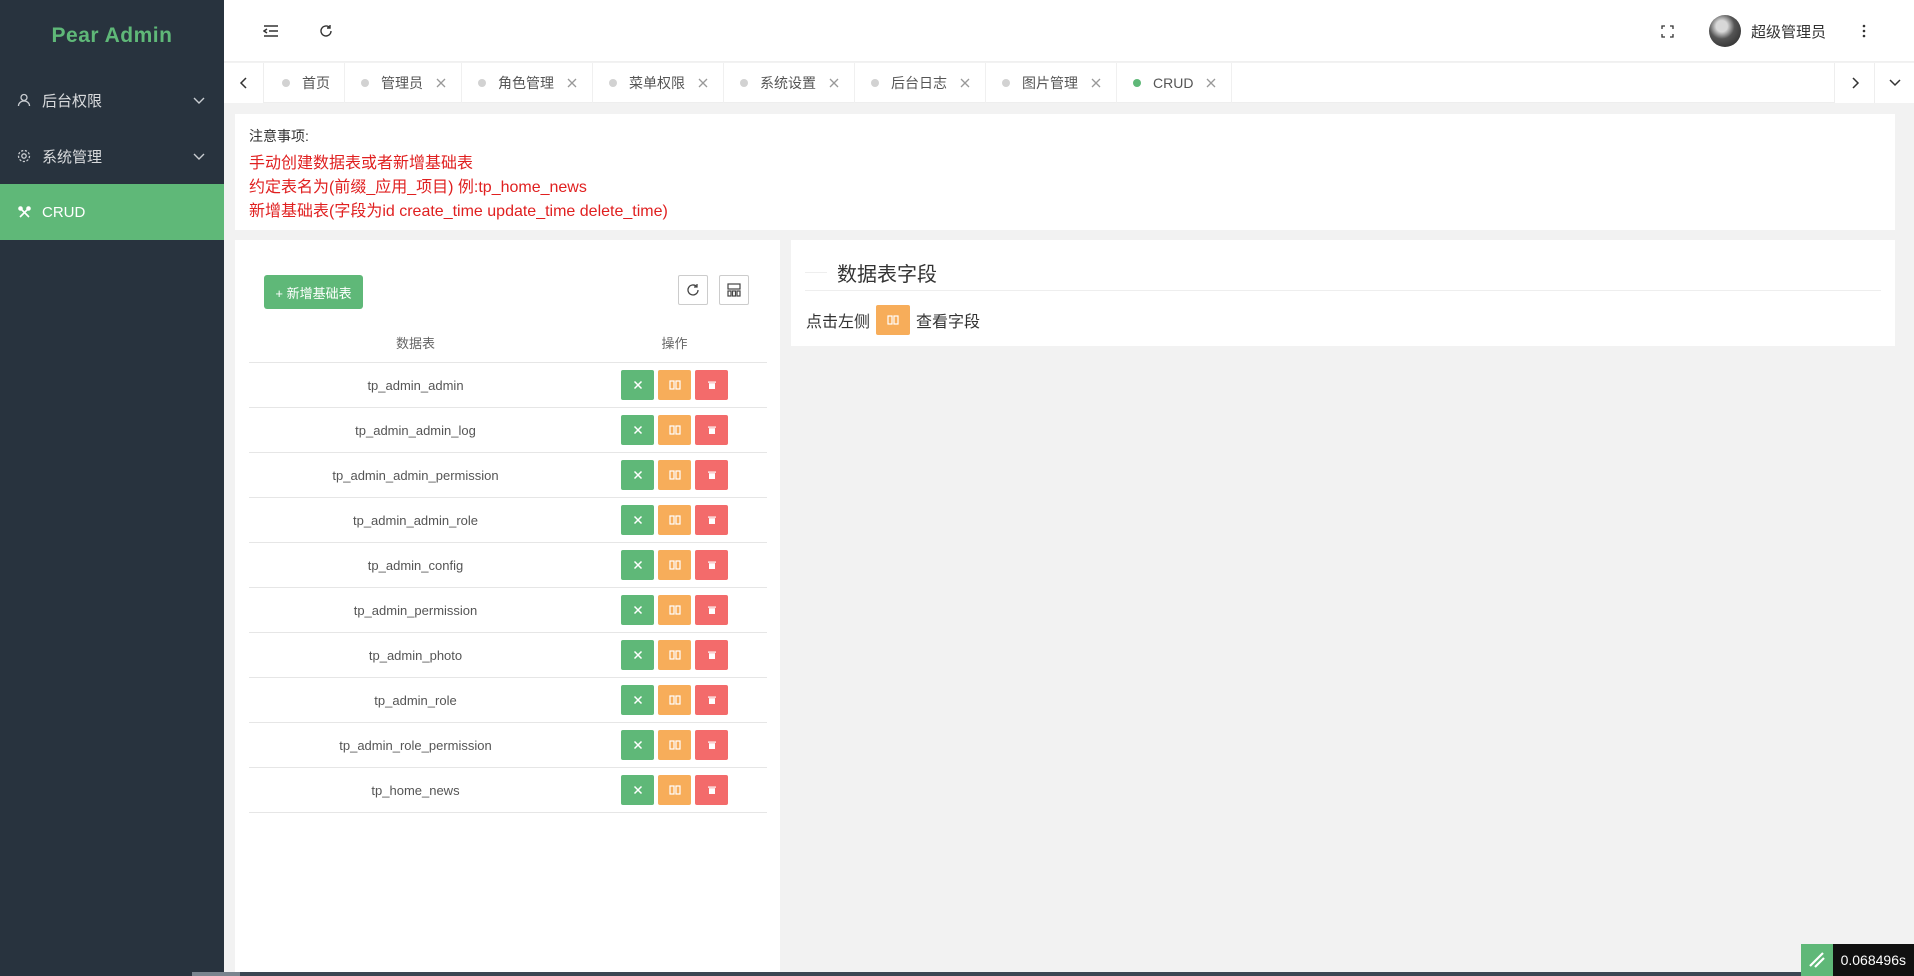 The height and width of the screenshot is (976, 1914). What do you see at coordinates (693, 290) in the screenshot?
I see `table-refresh-icon` at bounding box center [693, 290].